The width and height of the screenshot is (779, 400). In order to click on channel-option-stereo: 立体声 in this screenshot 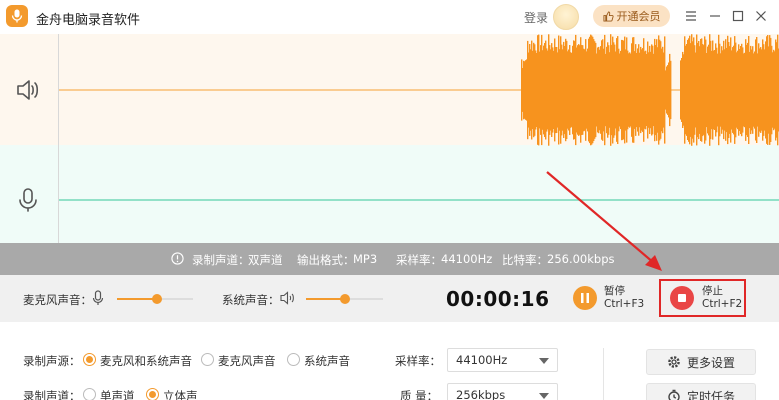, I will do `click(180, 394)`.